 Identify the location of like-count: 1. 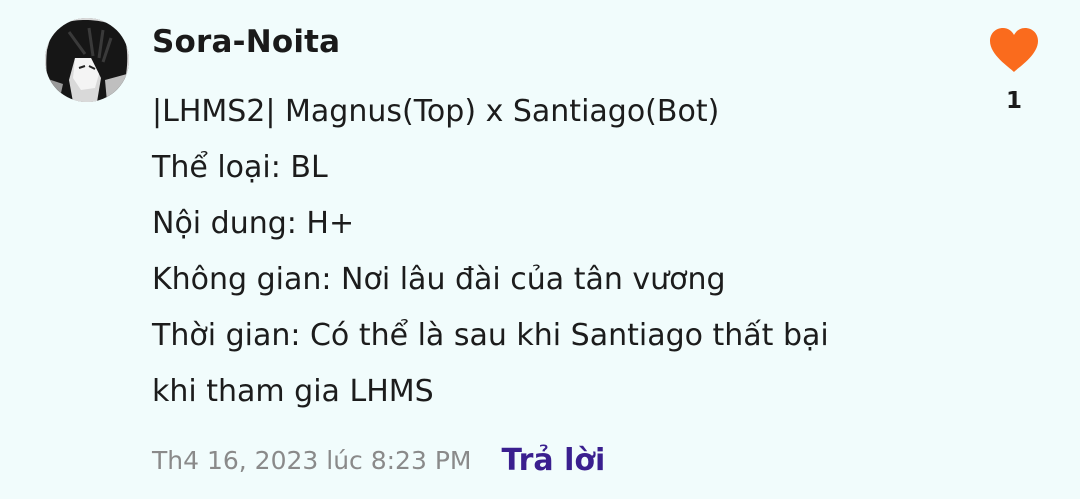
(1013, 101).